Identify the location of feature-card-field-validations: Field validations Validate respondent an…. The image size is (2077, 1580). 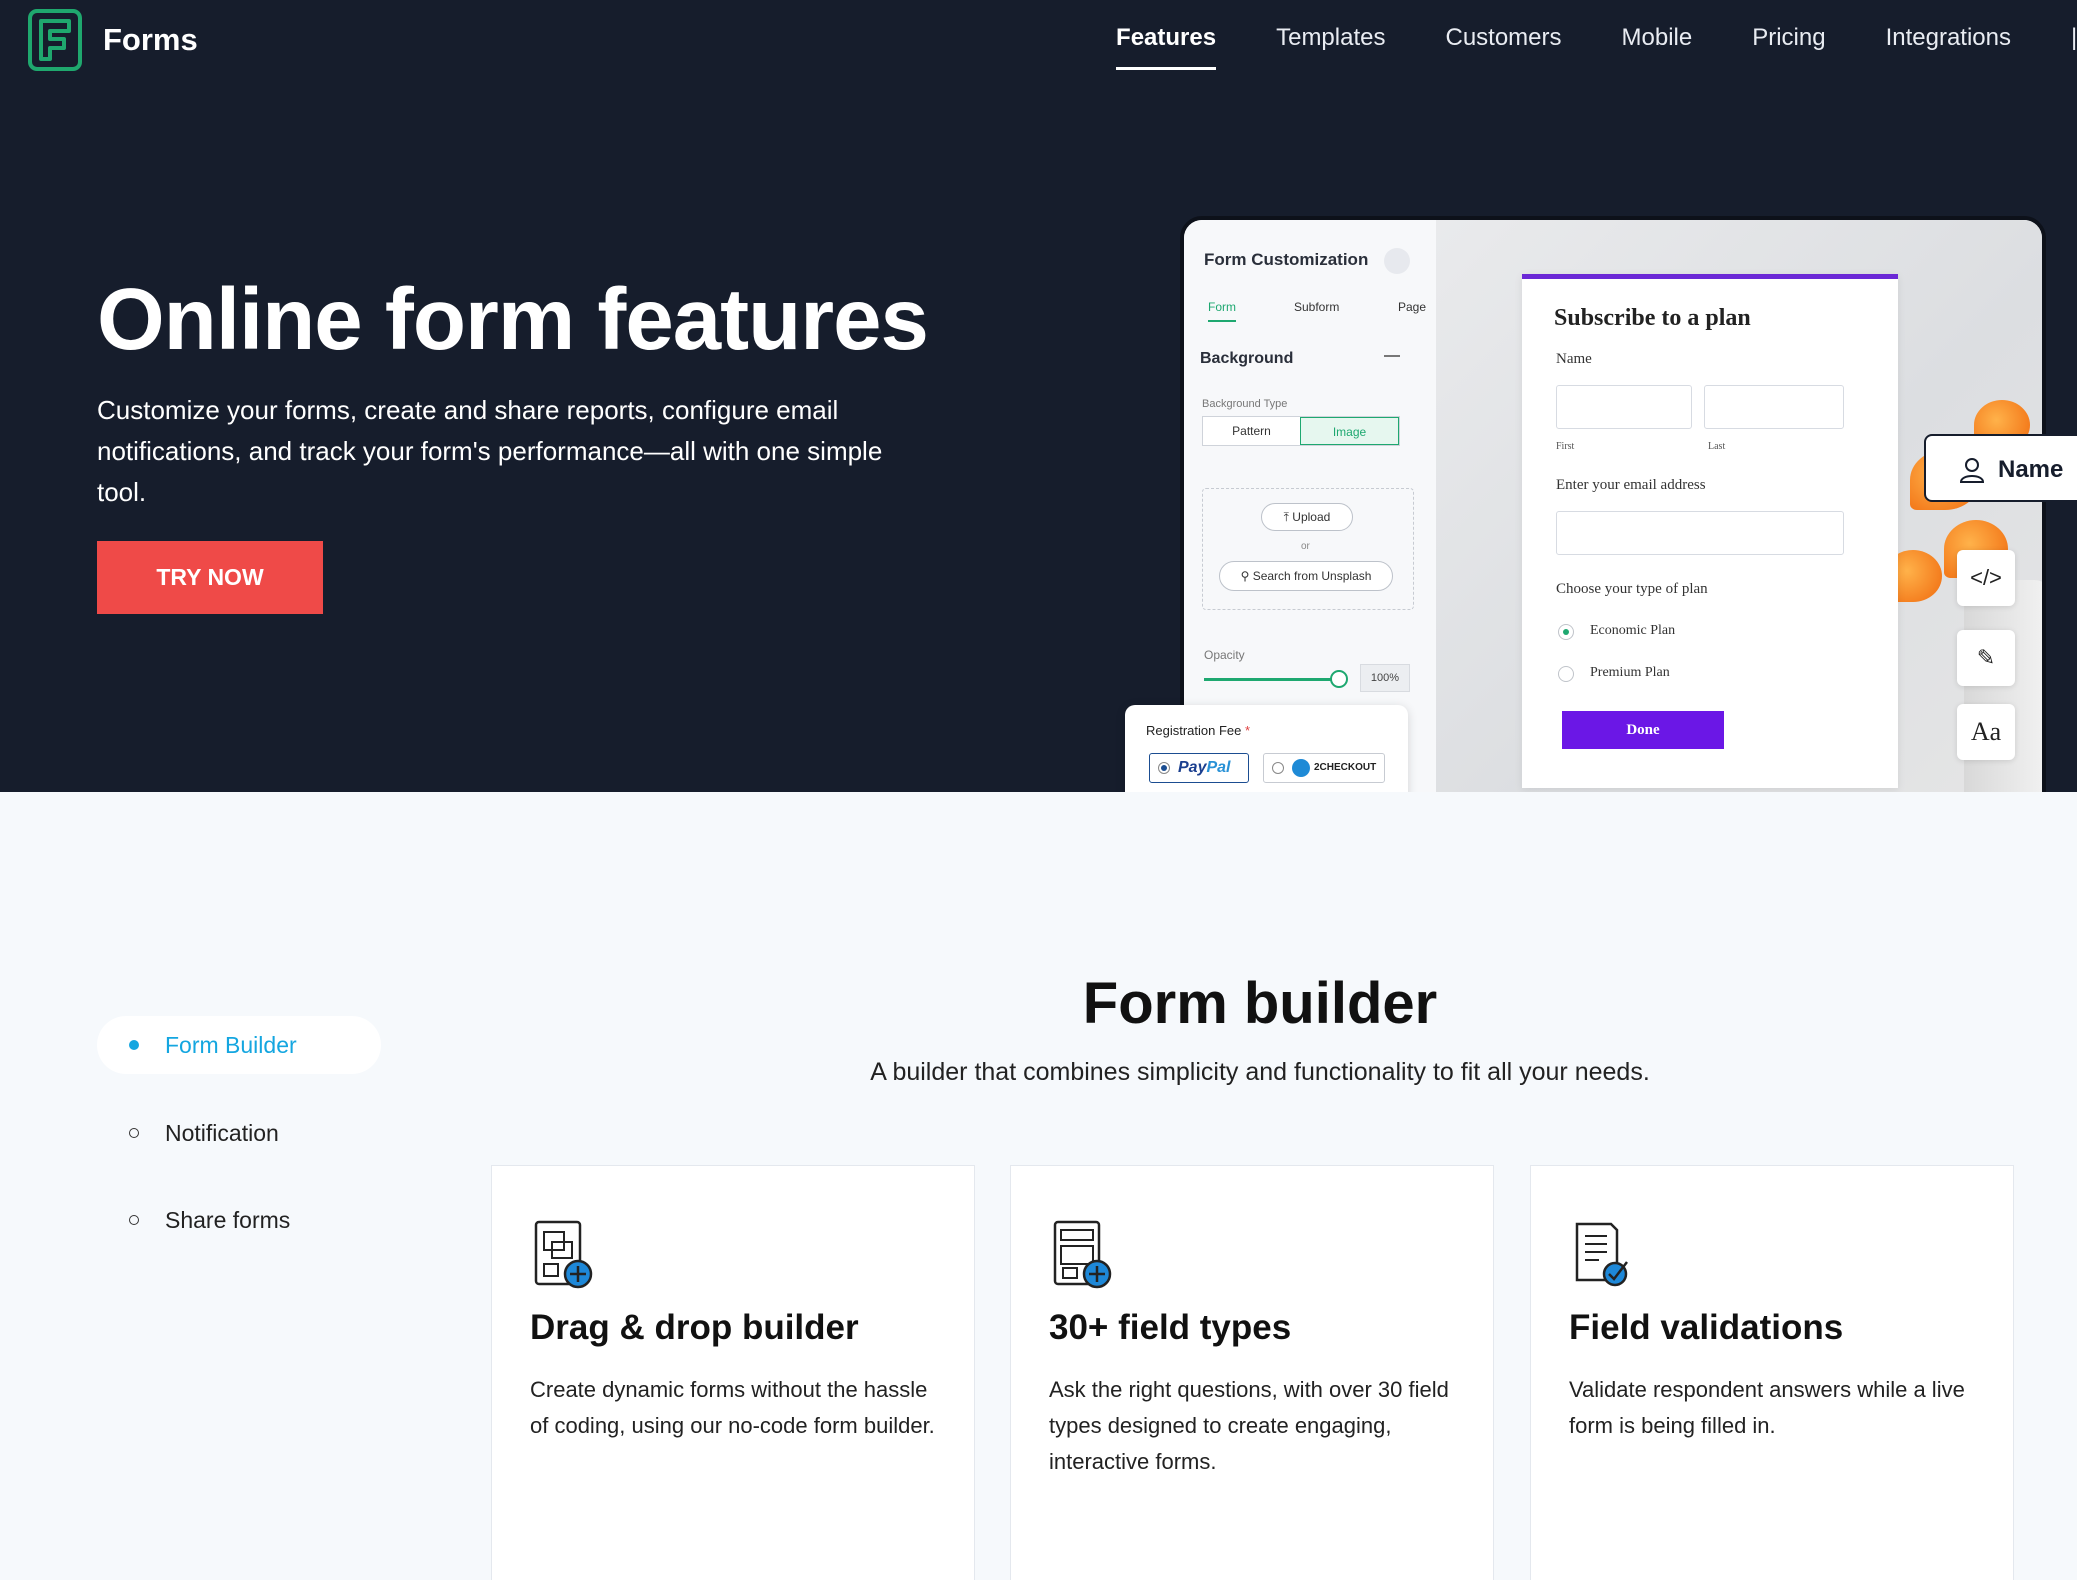
(1772, 1372).